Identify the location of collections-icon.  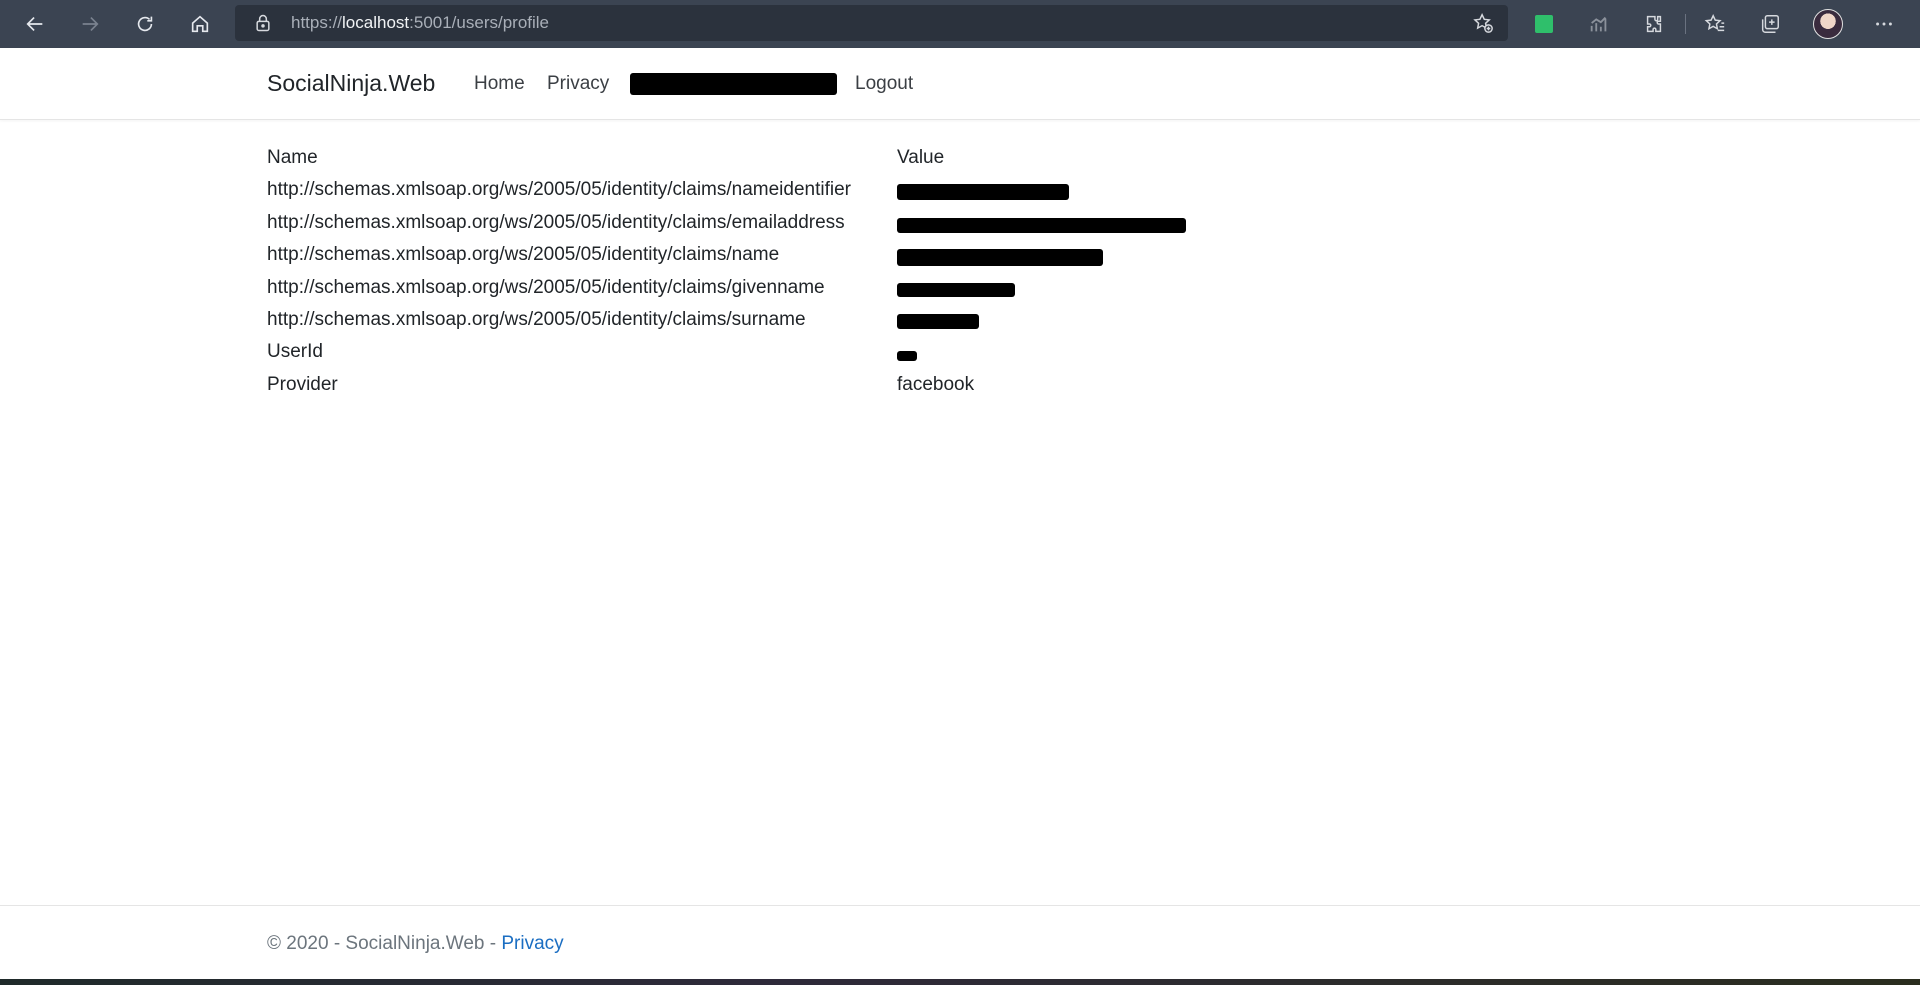
(1770, 24).